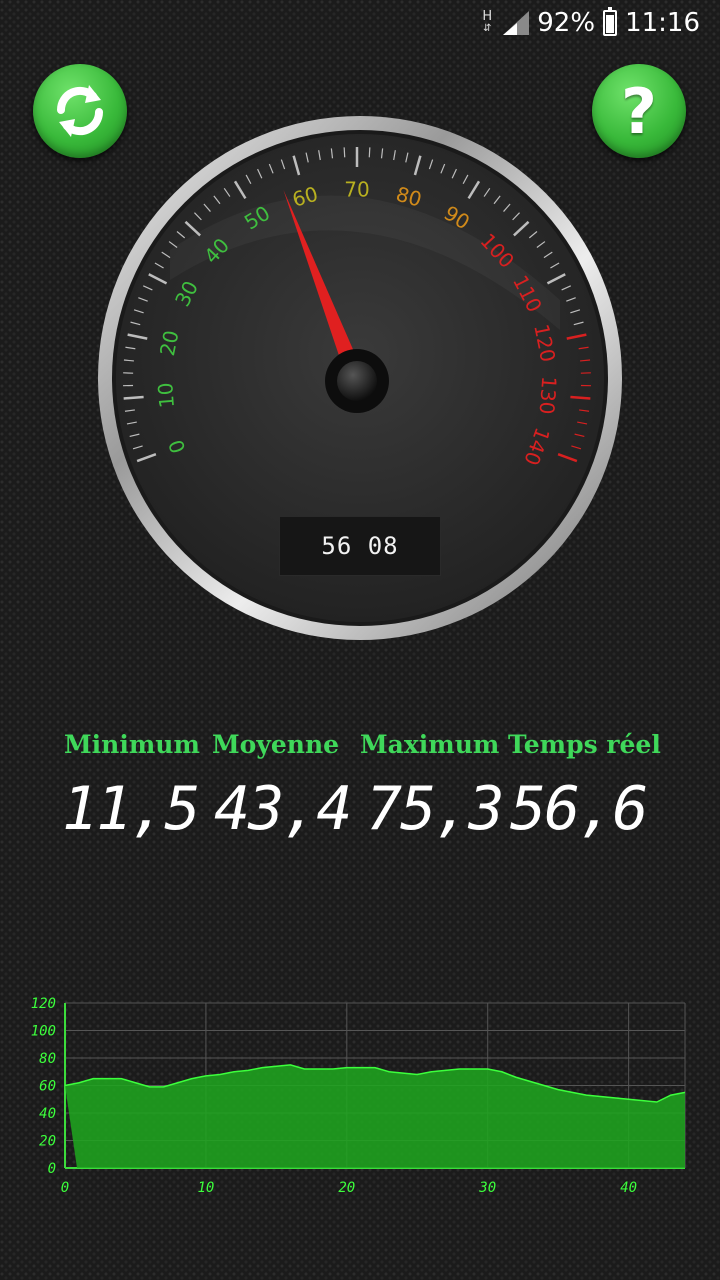 The width and height of the screenshot is (720, 1280). Describe the element at coordinates (356, 190) in the screenshot. I see `gauge-tick-label: 70` at that location.